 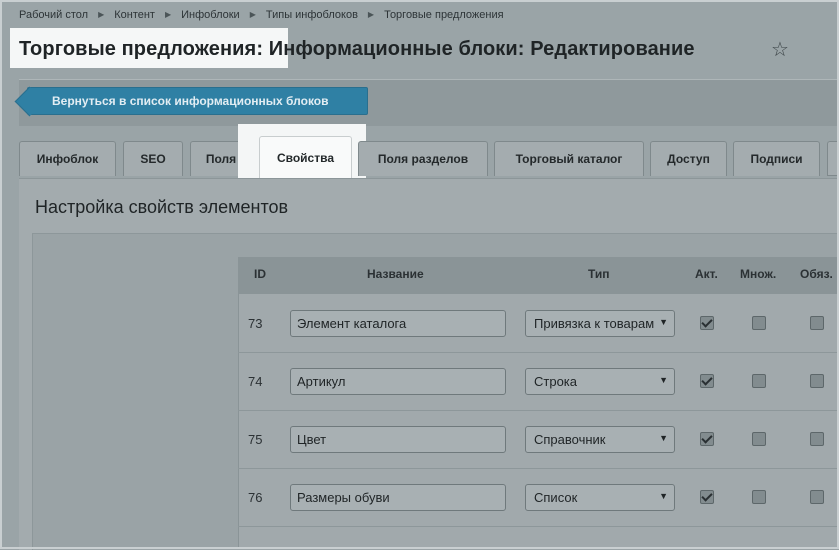 I want to click on tab-captions-label: Подписи, so click(x=776, y=159).